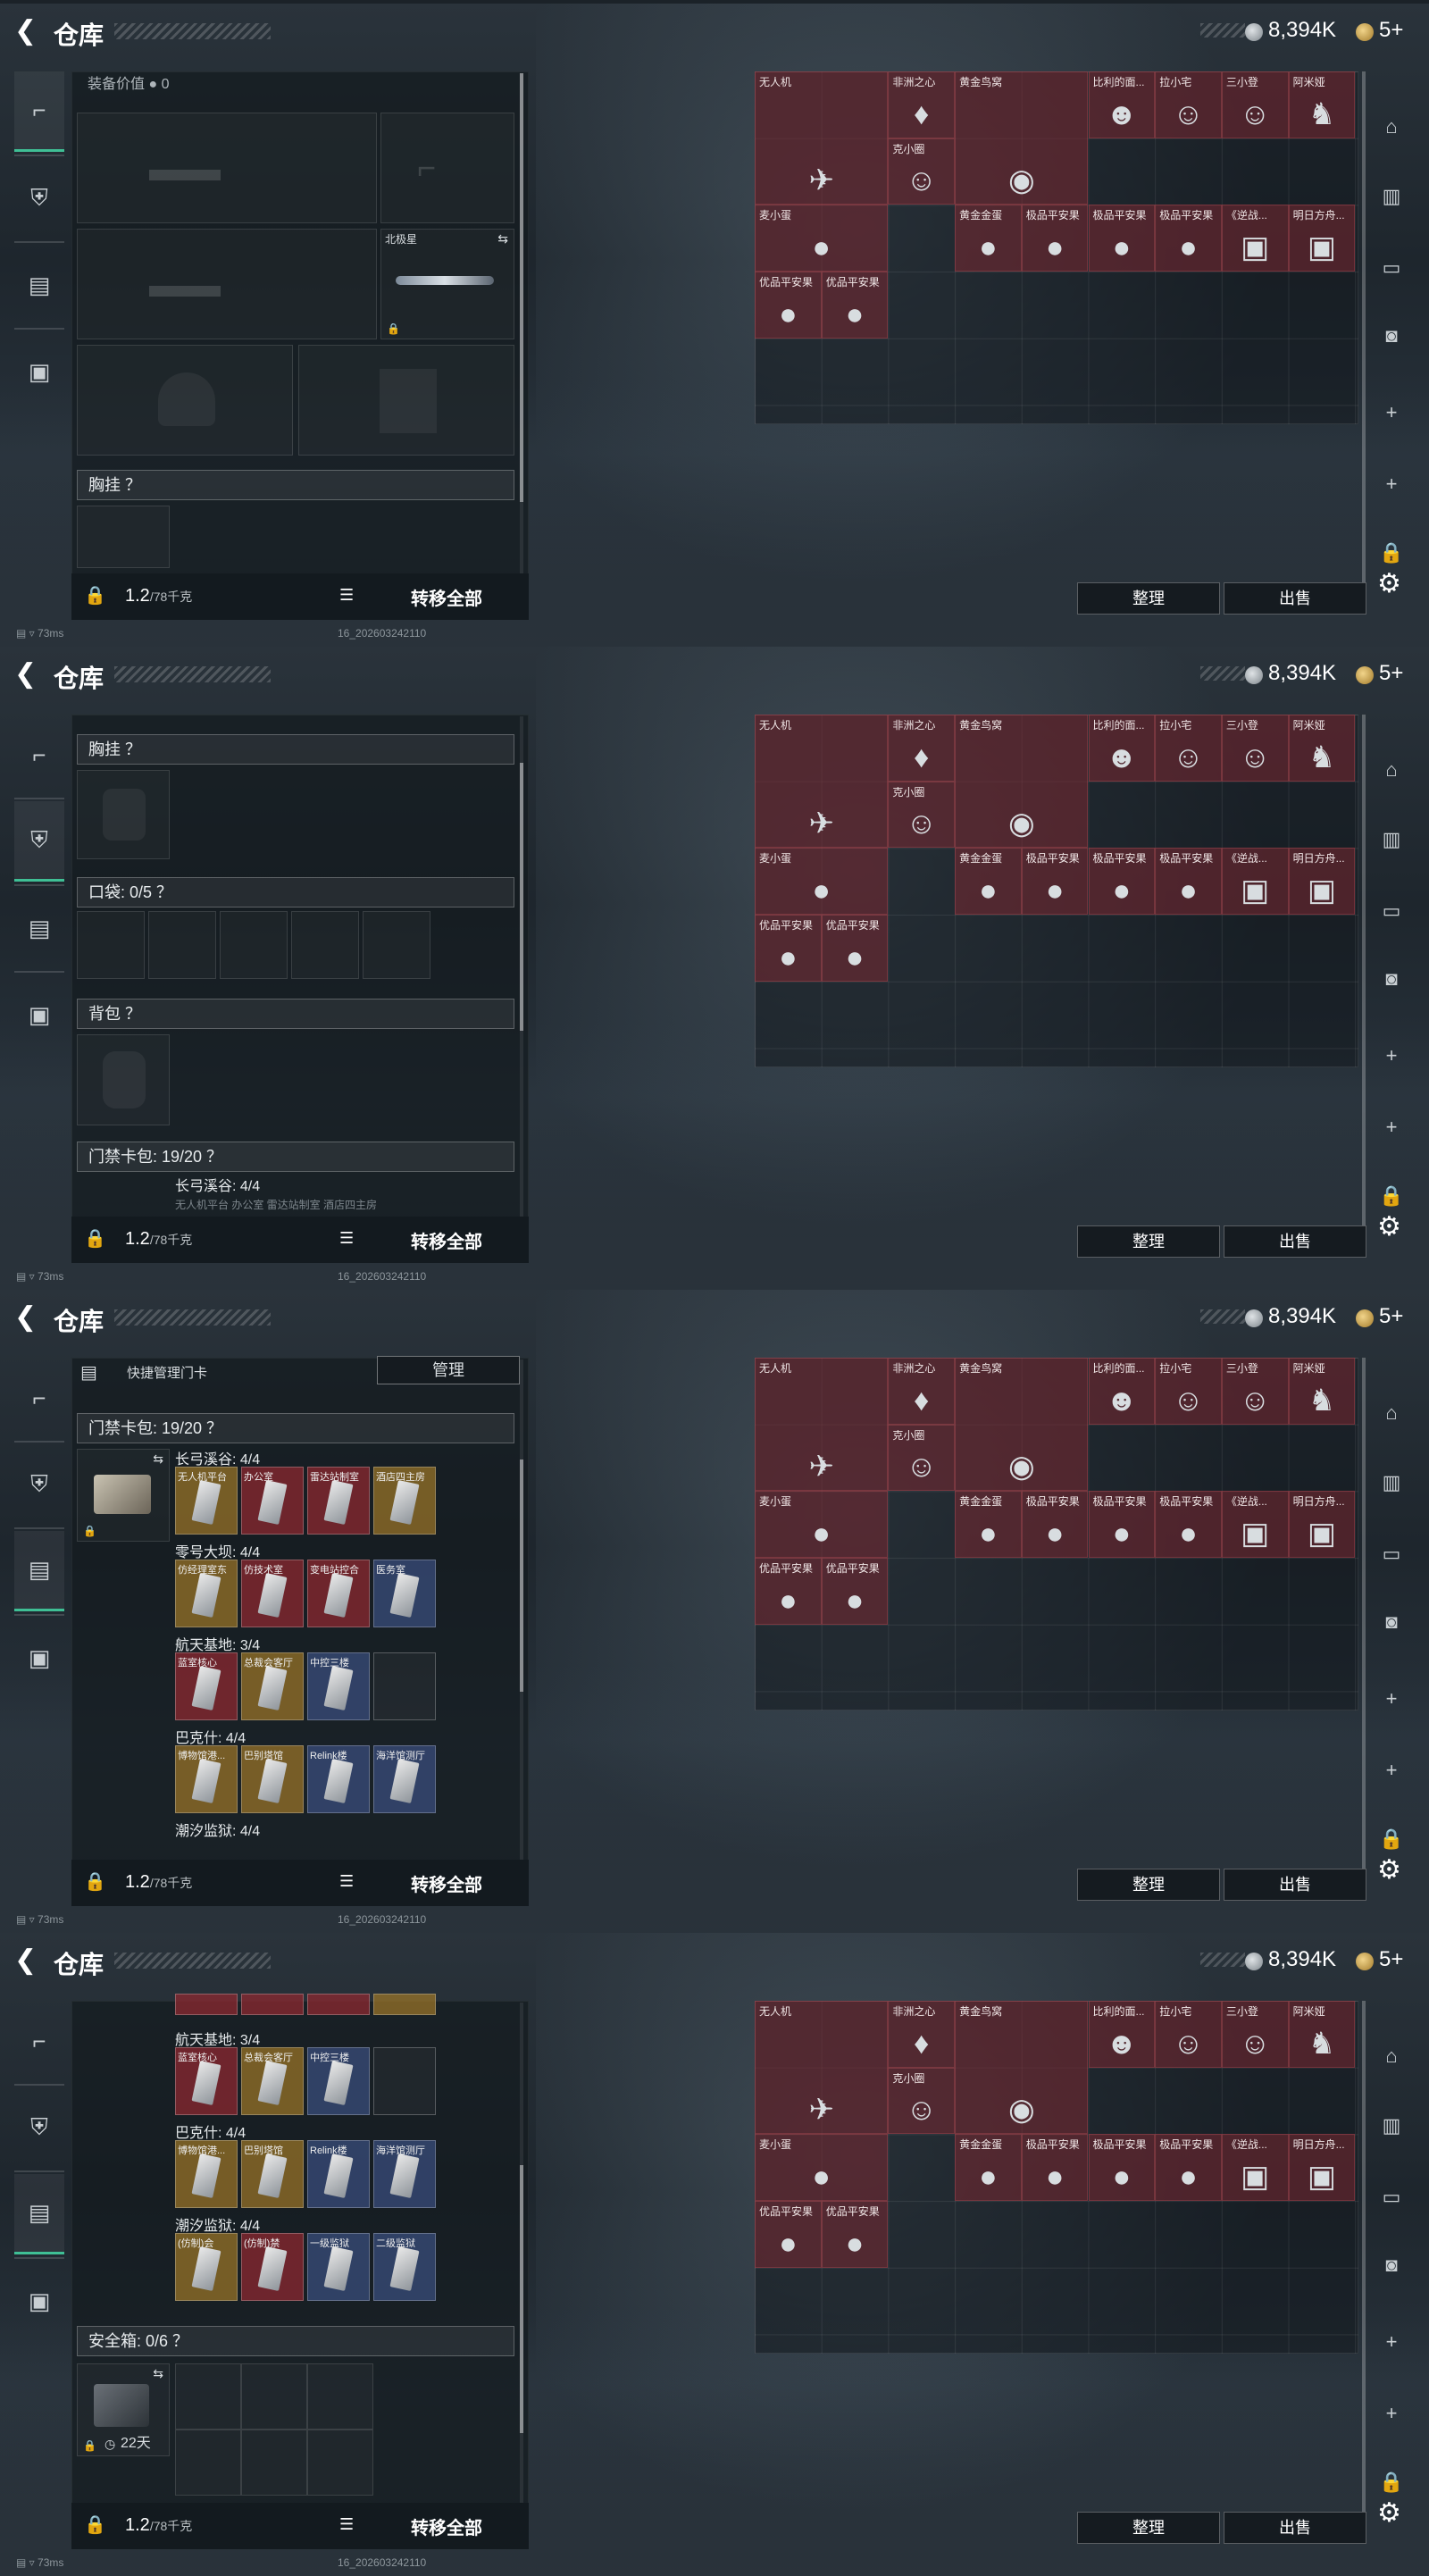 Image resolution: width=1429 pixels, height=2576 pixels. What do you see at coordinates (39, 285) in the screenshot?
I see `tab-keycard: ▤` at bounding box center [39, 285].